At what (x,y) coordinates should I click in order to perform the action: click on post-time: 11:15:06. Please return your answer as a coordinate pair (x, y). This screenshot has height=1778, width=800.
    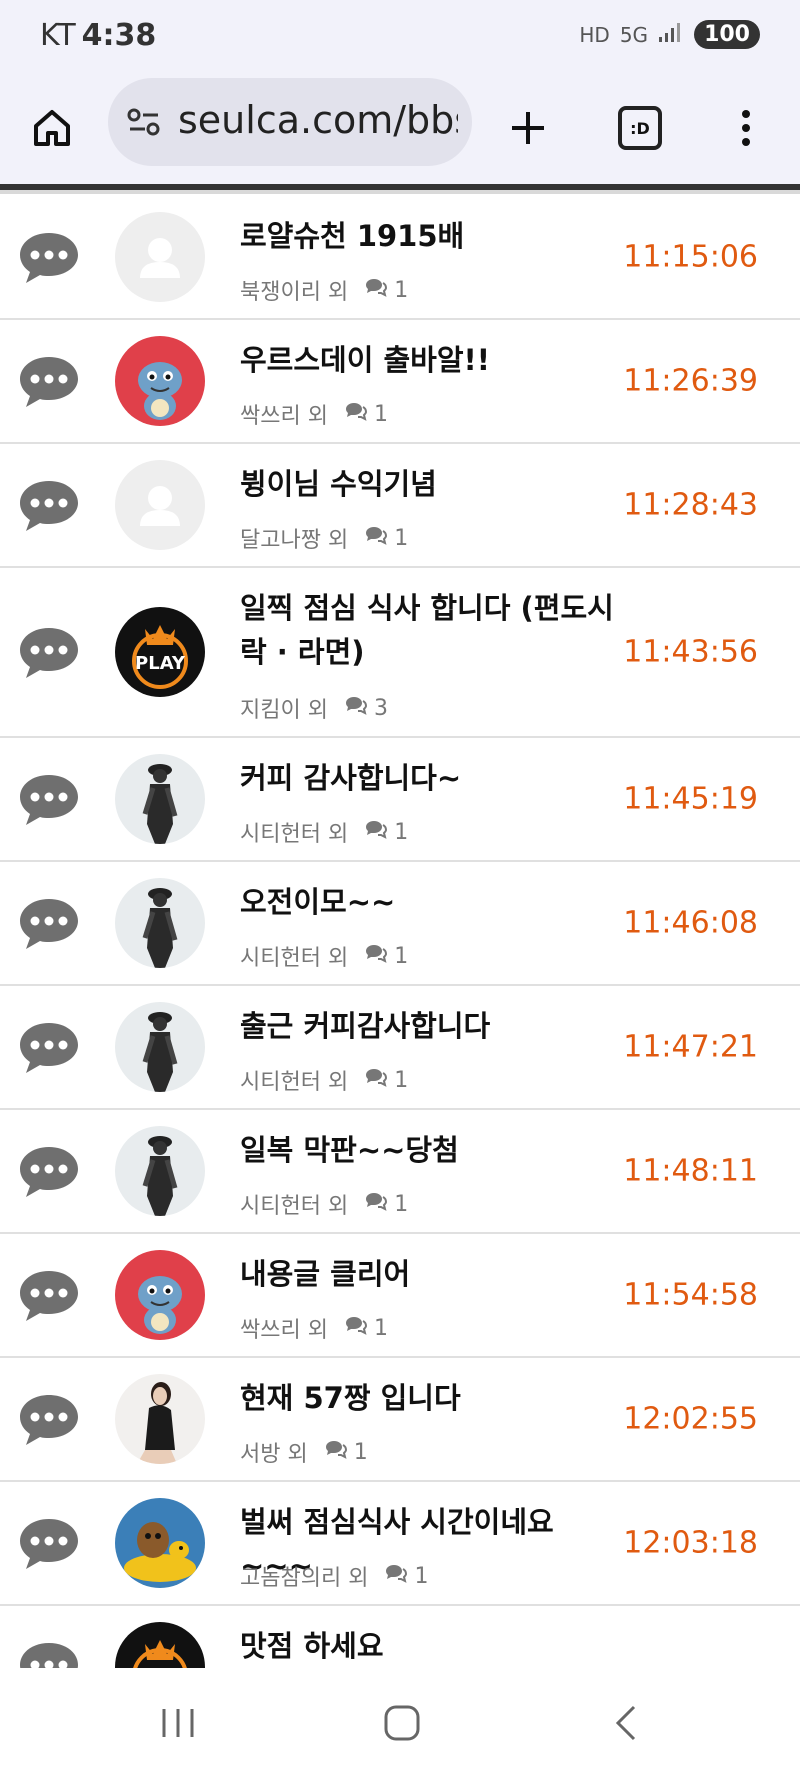
    Looking at the image, I should click on (690, 257).